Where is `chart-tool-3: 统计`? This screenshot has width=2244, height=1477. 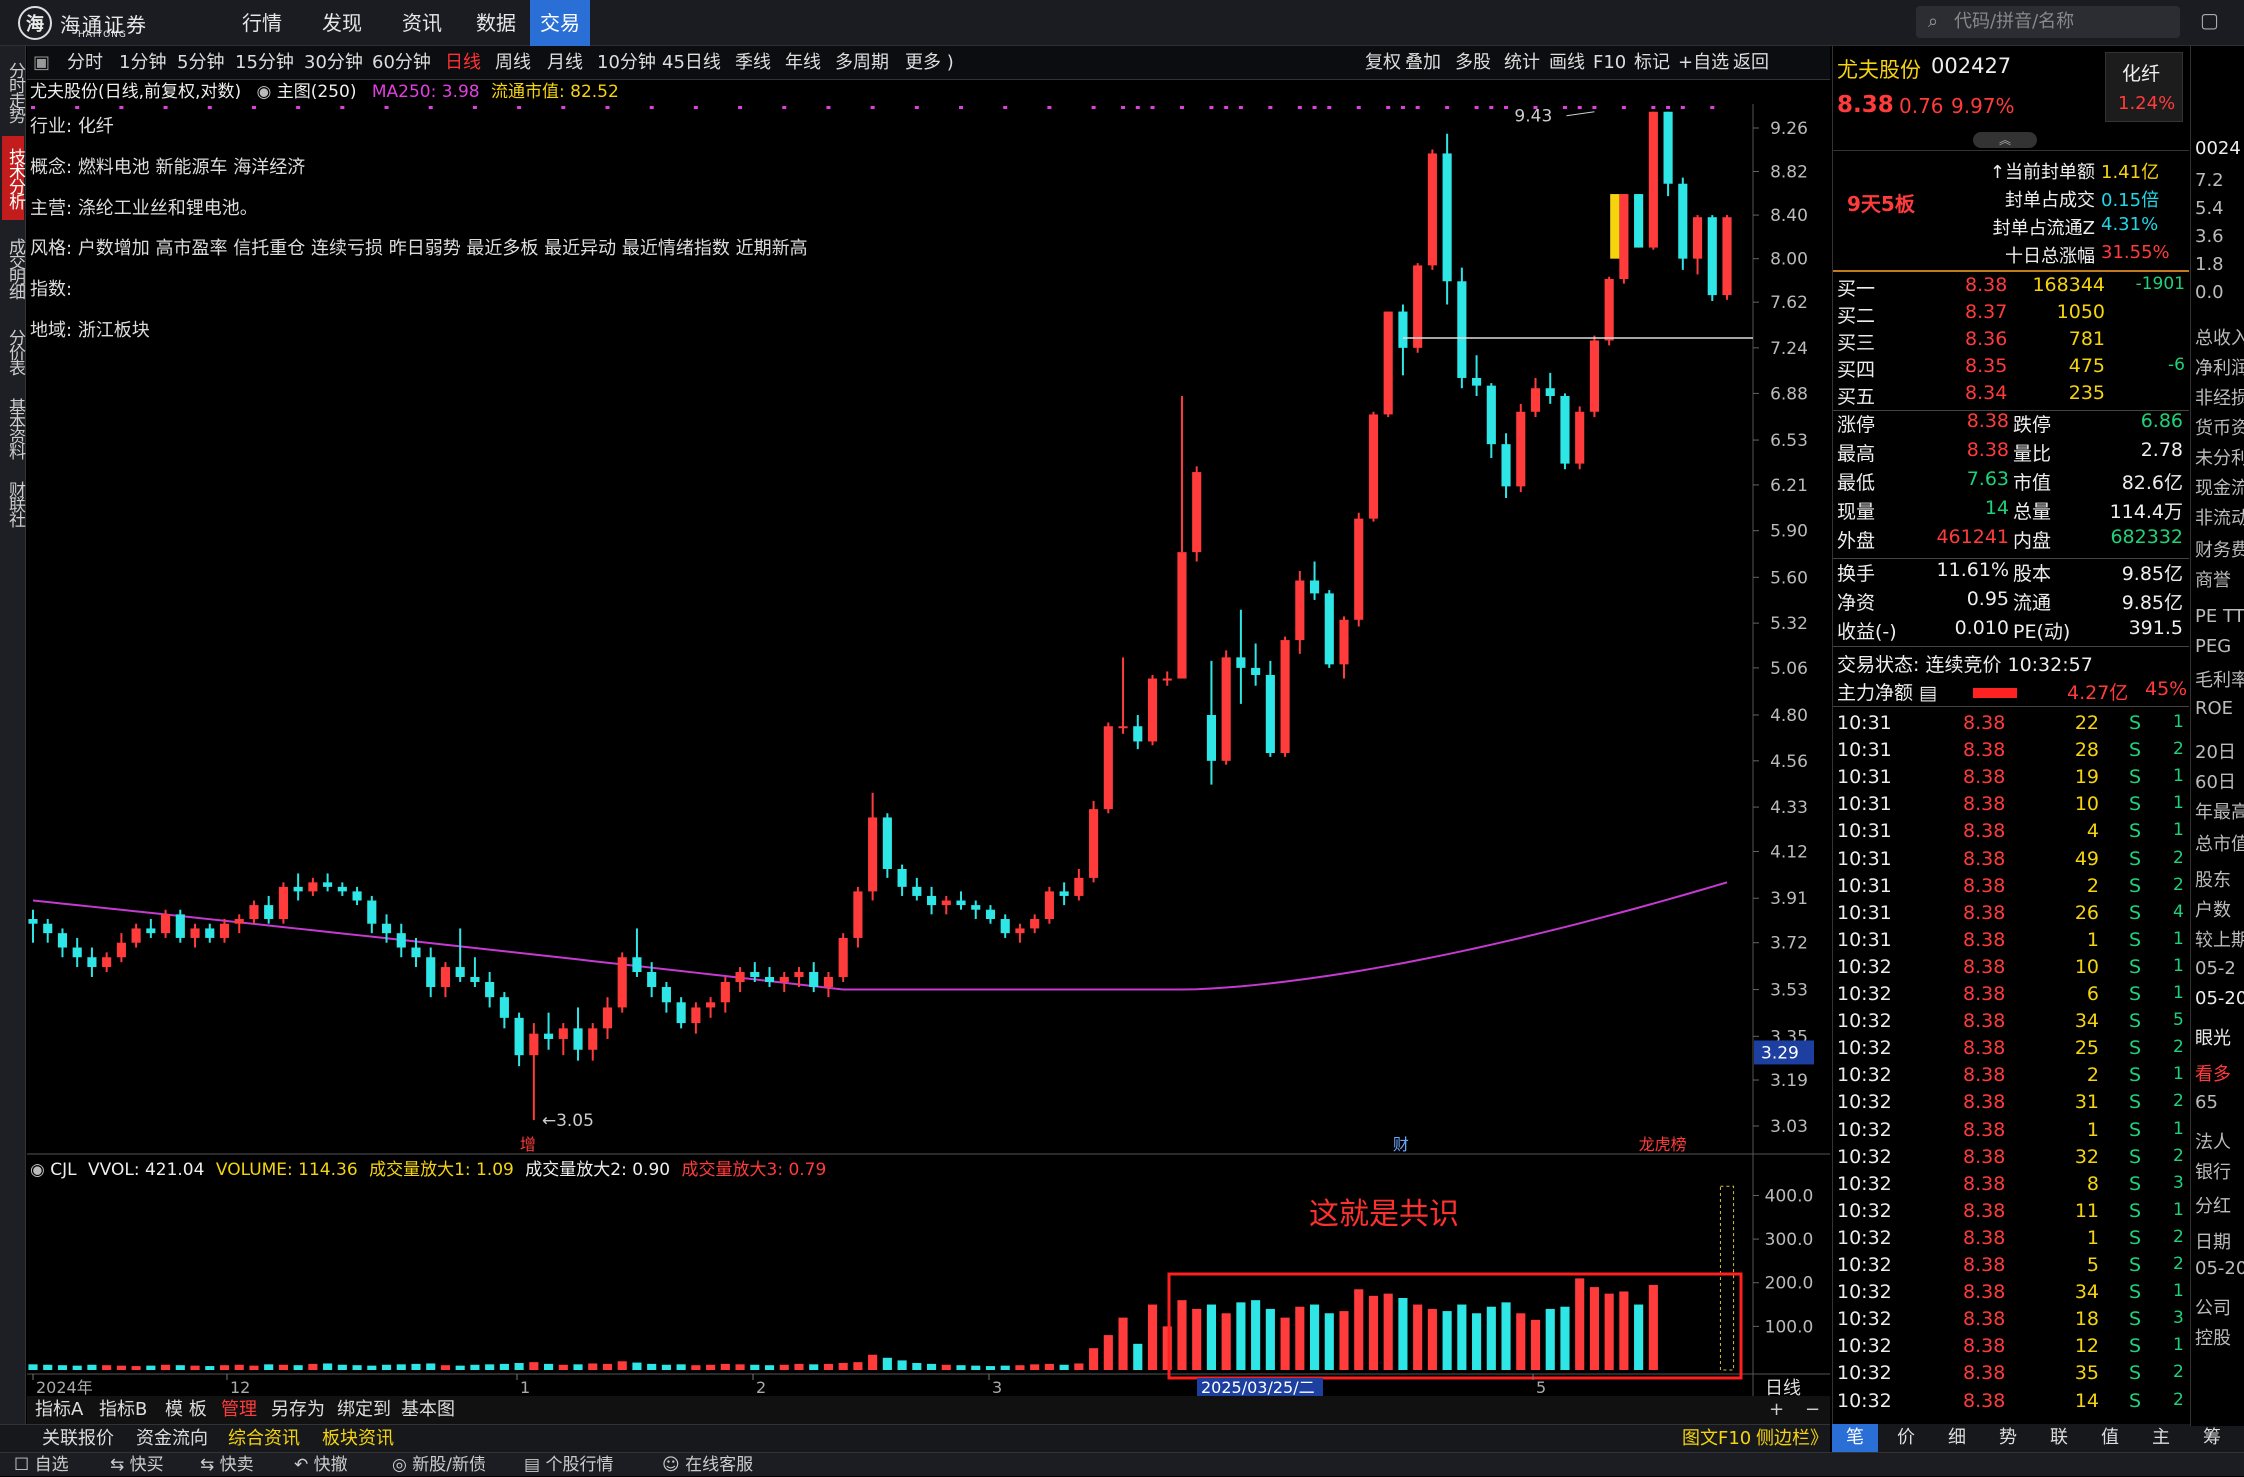
chart-tool-3: 统计 is located at coordinates (1522, 63).